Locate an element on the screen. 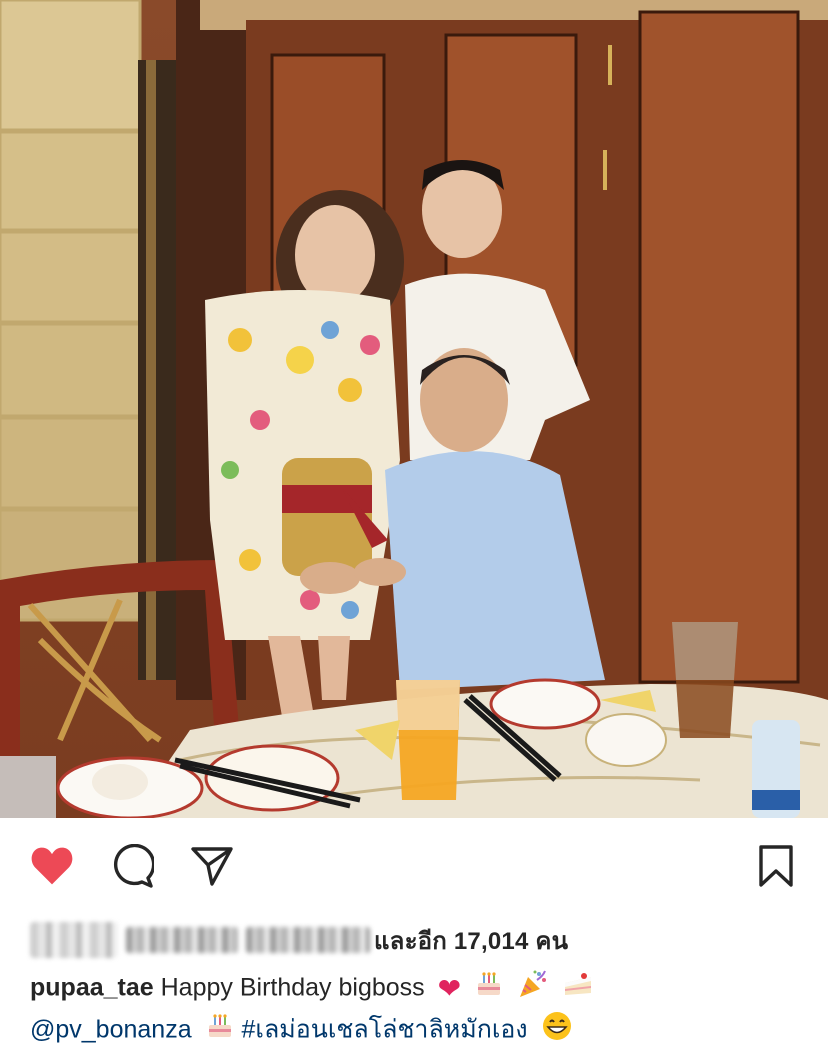 This screenshot has height=1047, width=828. likes-count: และอีก 17,014 คน is located at coordinates (471, 940).